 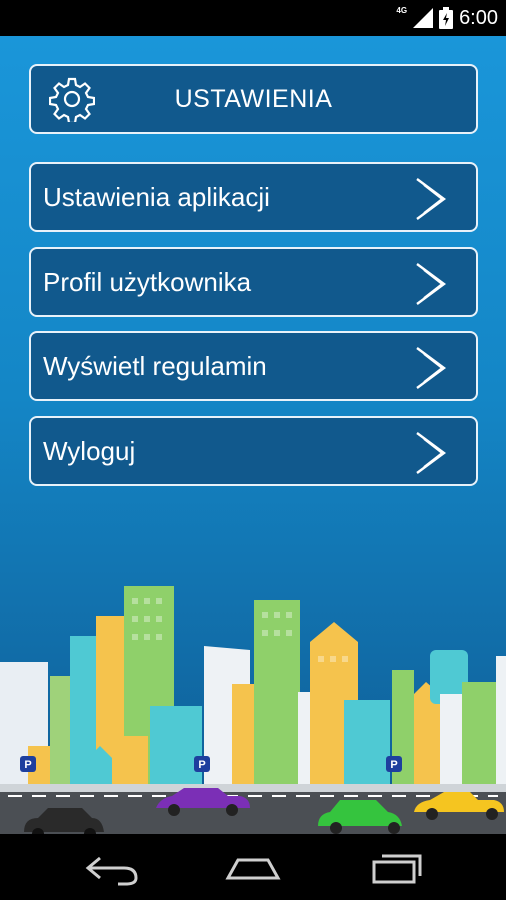 I want to click on navigation-bar, so click(x=253, y=867).